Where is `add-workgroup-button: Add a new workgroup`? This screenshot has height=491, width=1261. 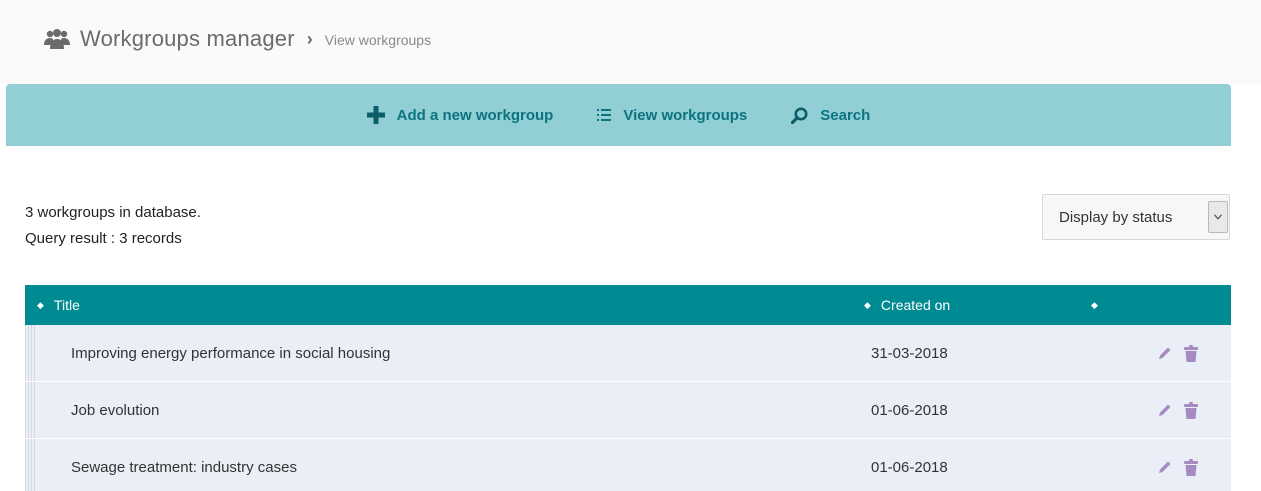
add-workgroup-button: Add a new workgroup is located at coordinates (460, 115).